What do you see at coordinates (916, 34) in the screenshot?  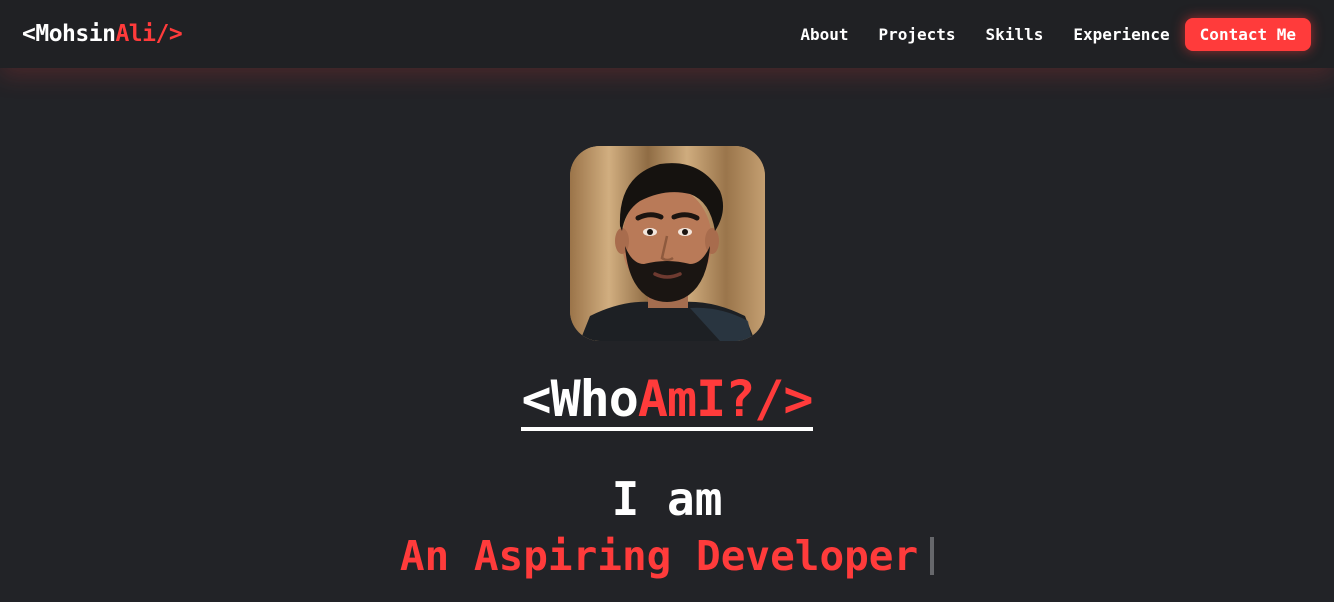 I see `nav-link-projects: Projects` at bounding box center [916, 34].